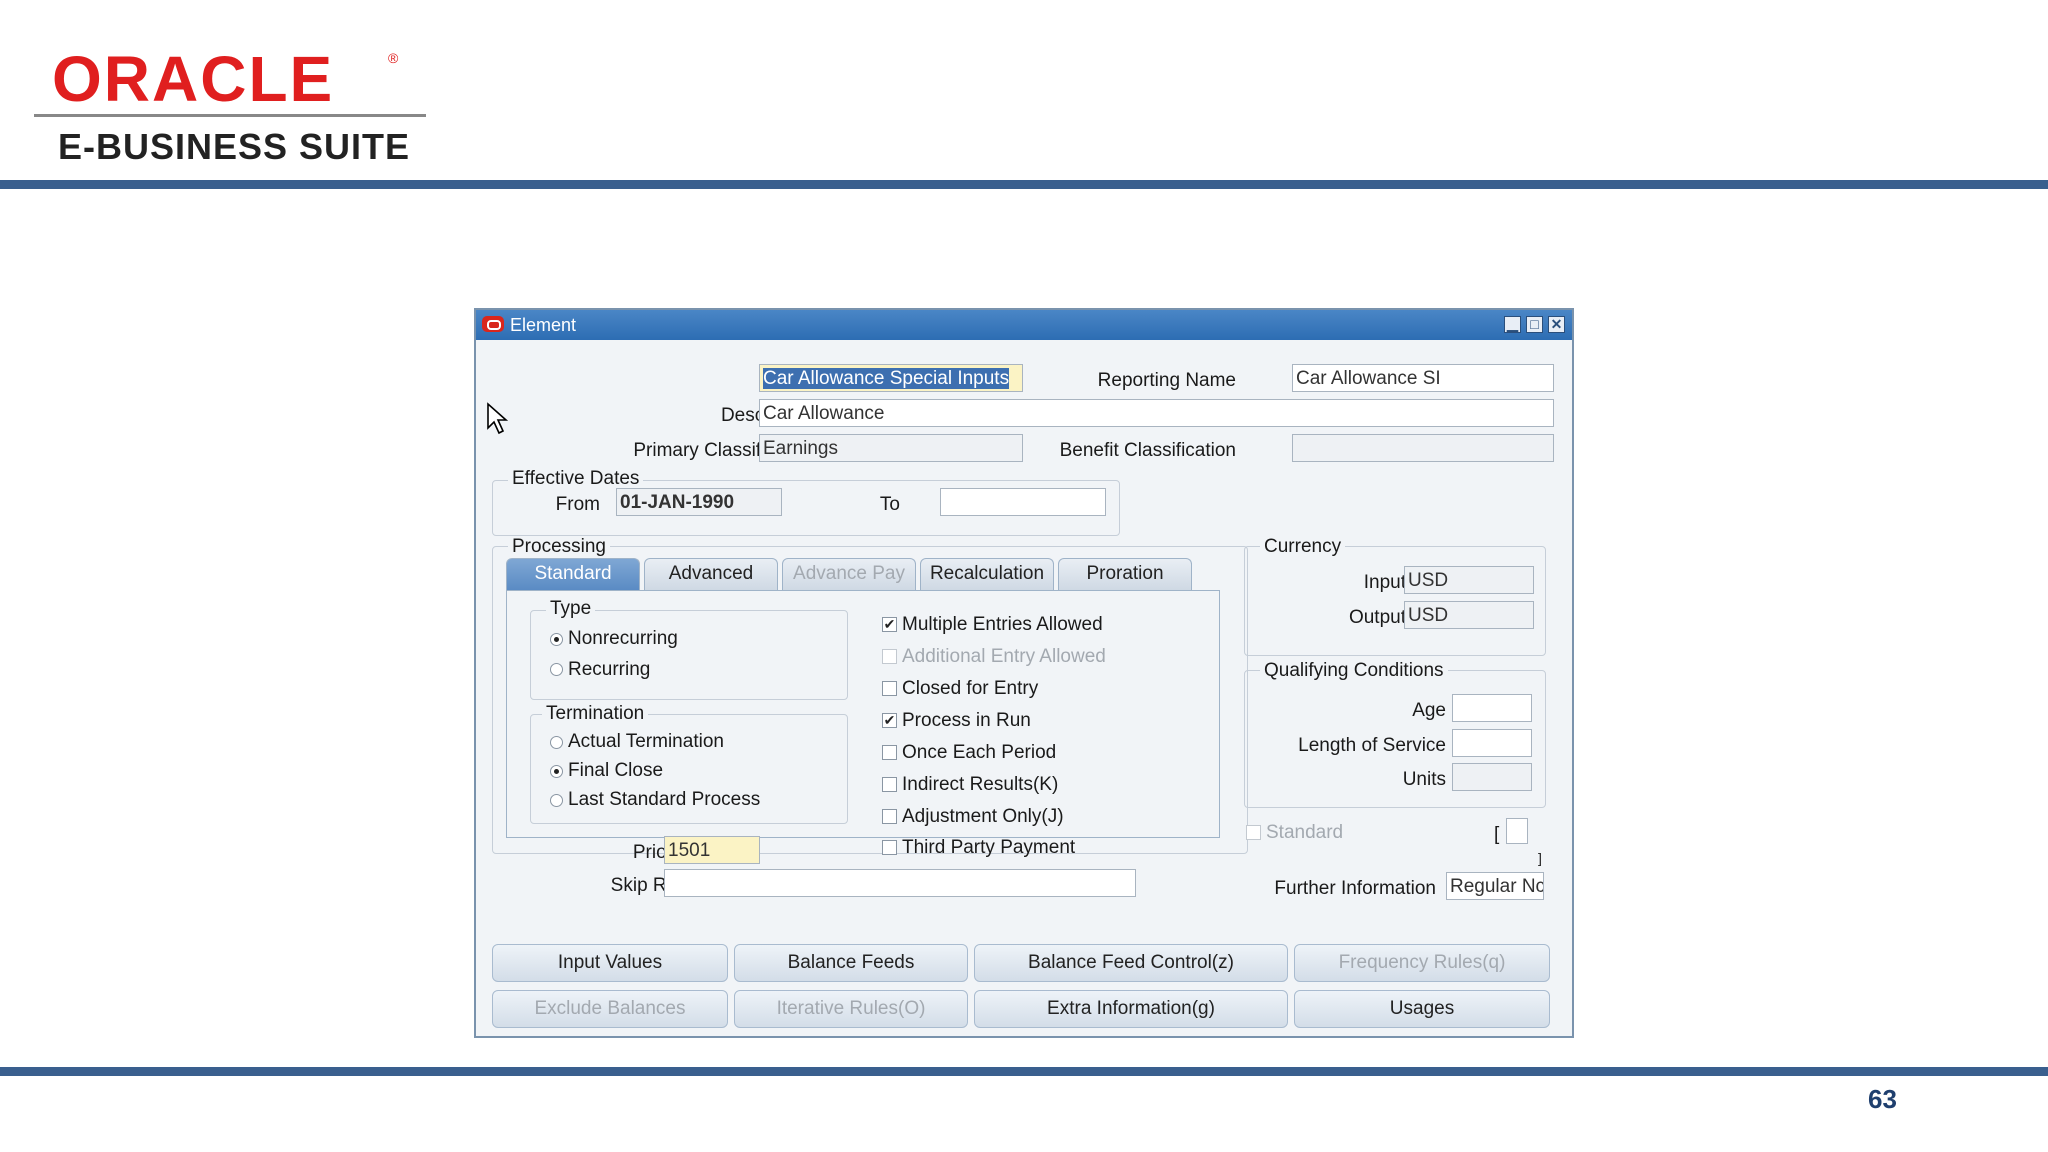 The image size is (2048, 1152). Describe the element at coordinates (616, 770) in the screenshot. I see `final-close-label: Final Close` at that location.